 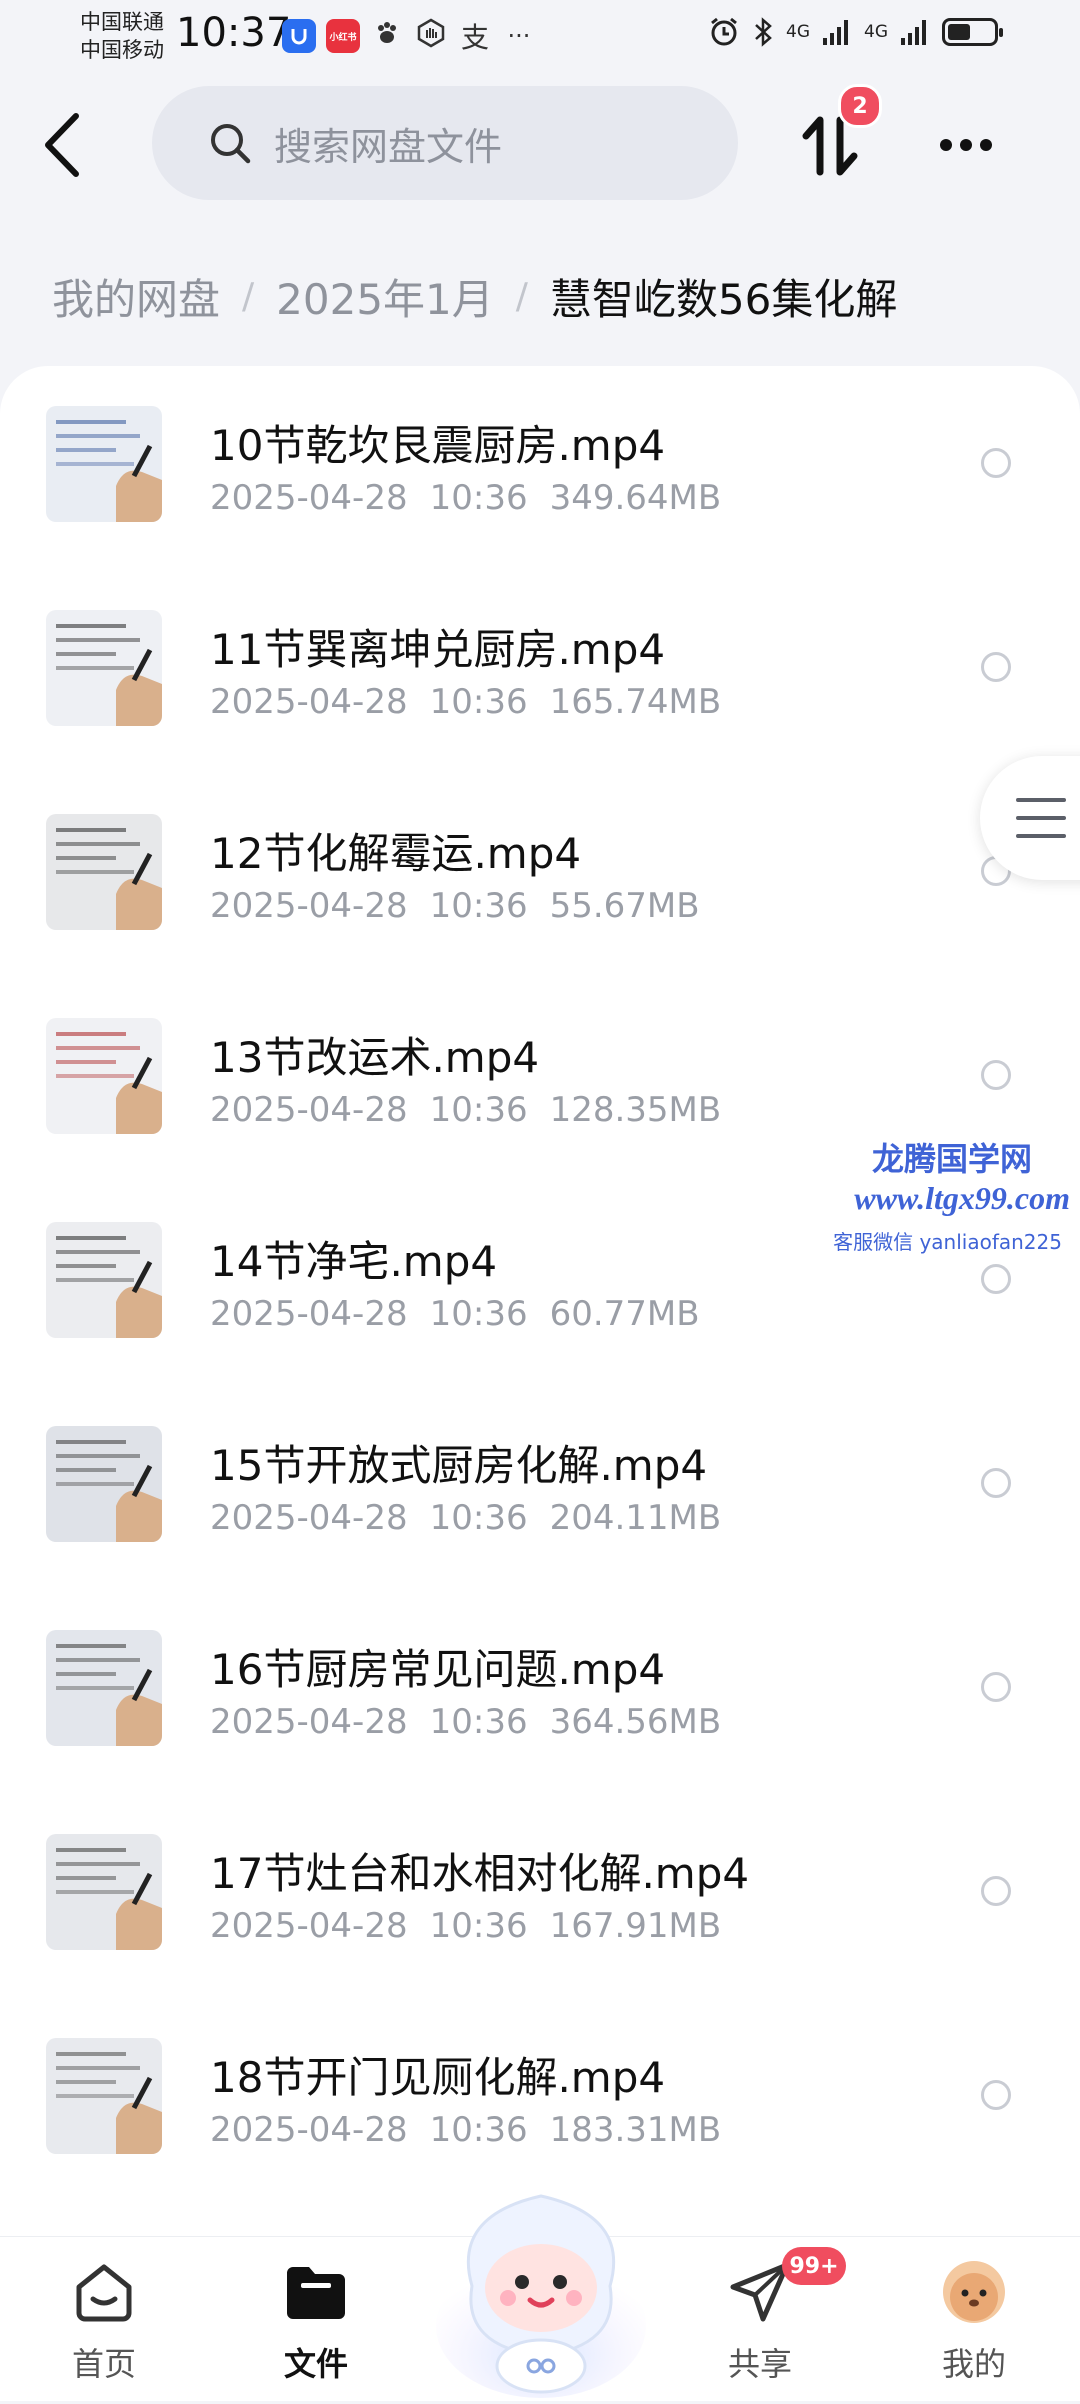 I want to click on folder-icon, so click(x=316, y=2293).